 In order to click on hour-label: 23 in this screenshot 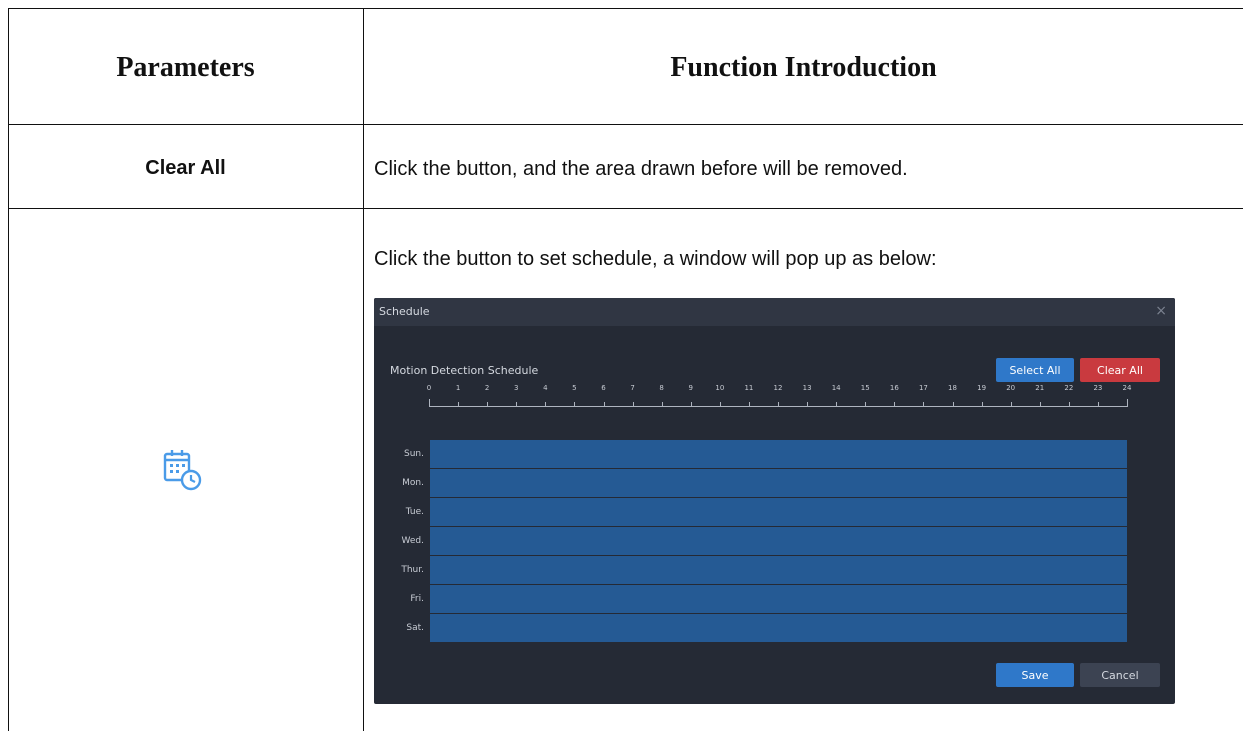, I will do `click(1098, 388)`.